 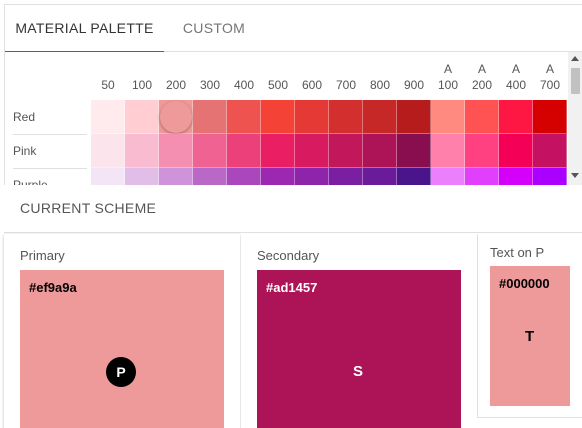 What do you see at coordinates (575, 58) in the screenshot?
I see `scroll-up-arrow-icon` at bounding box center [575, 58].